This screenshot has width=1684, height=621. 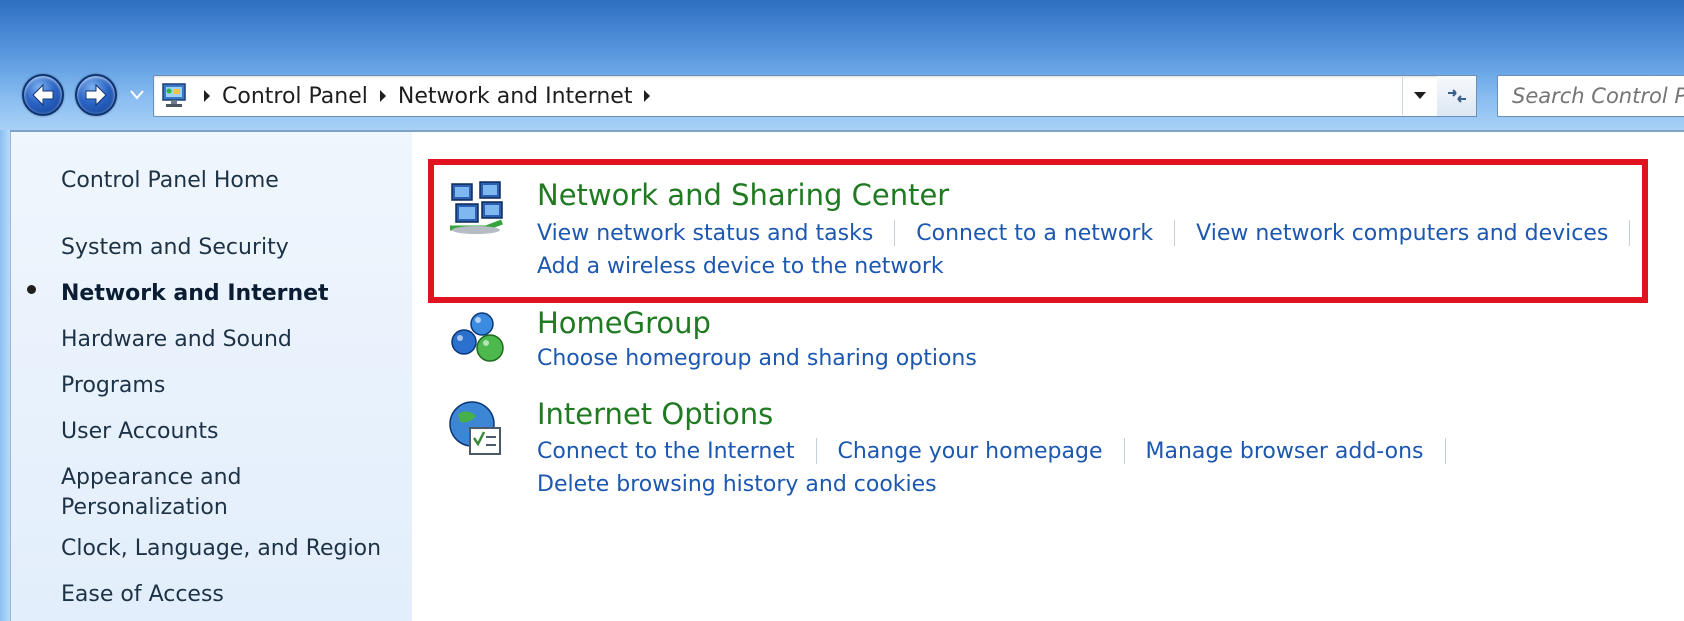 What do you see at coordinates (666, 451) in the screenshot?
I see `link-connect-to-internet: Connect to the Internet` at bounding box center [666, 451].